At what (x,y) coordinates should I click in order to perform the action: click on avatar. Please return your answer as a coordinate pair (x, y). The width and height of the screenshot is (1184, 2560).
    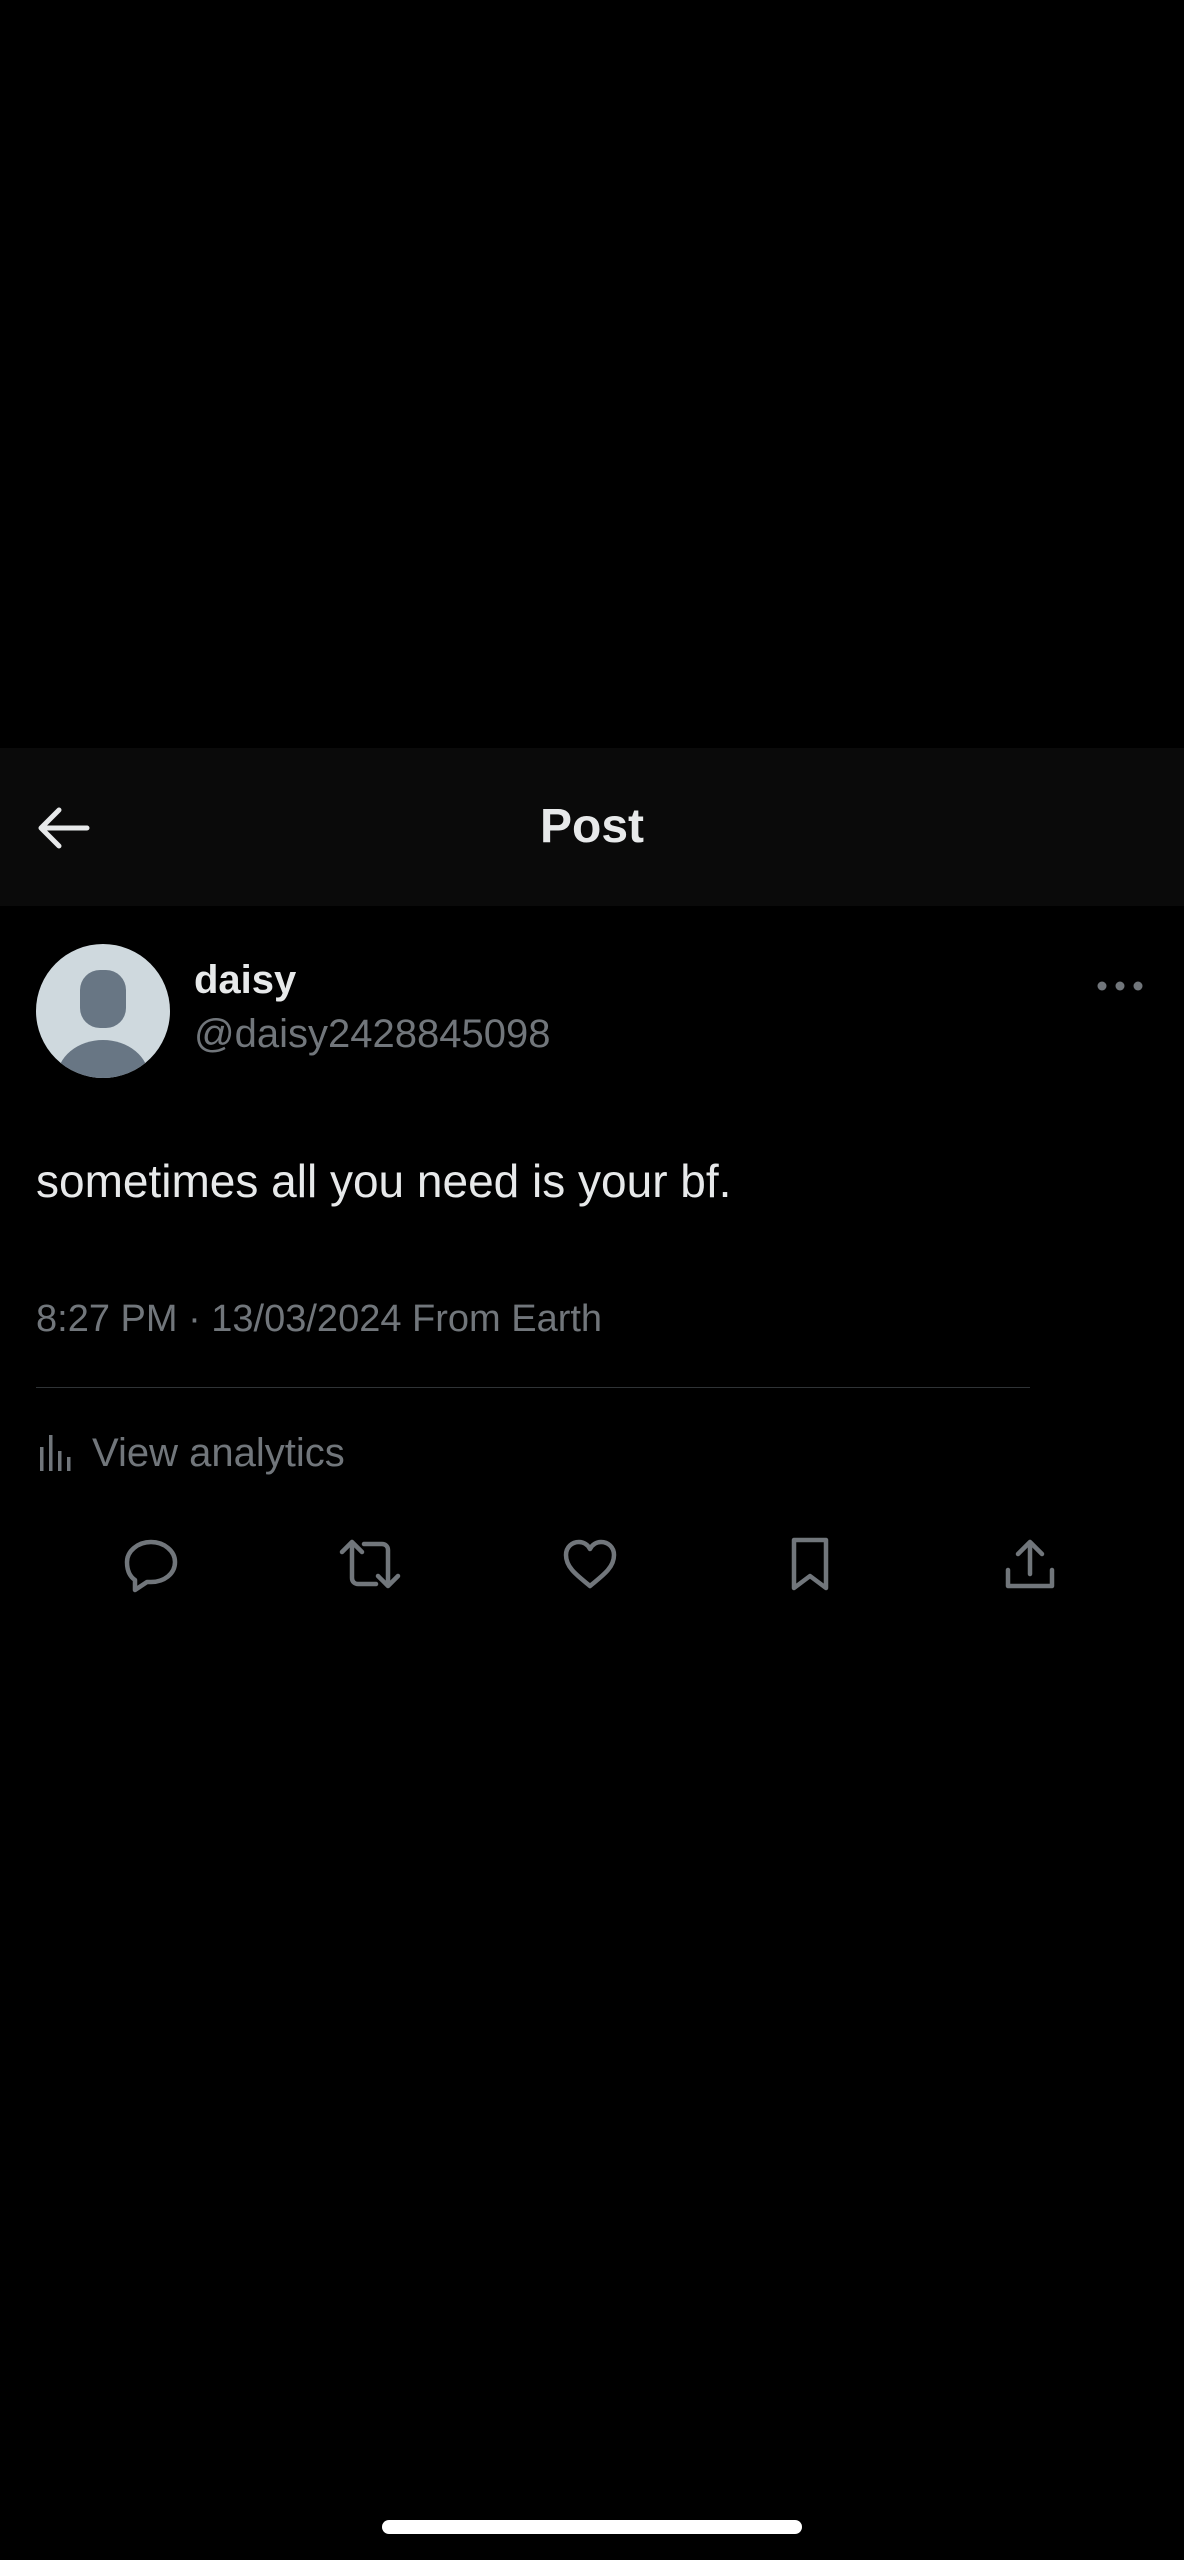
    Looking at the image, I should click on (103, 1011).